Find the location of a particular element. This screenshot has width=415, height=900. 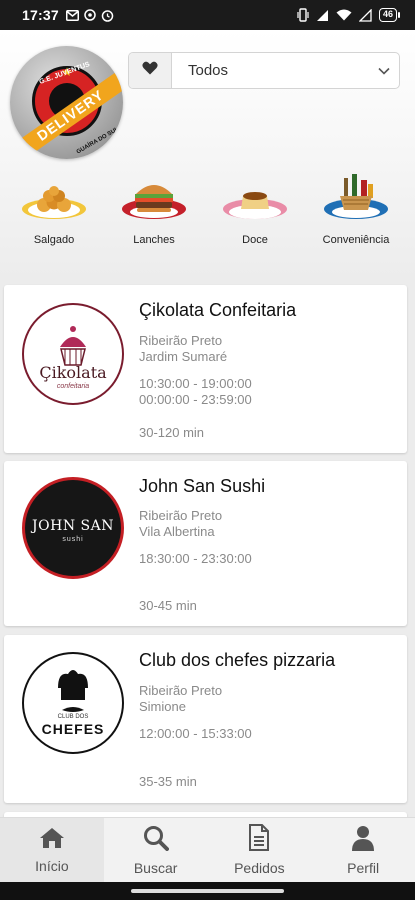

tab-perfil: Perfil is located at coordinates (363, 850).